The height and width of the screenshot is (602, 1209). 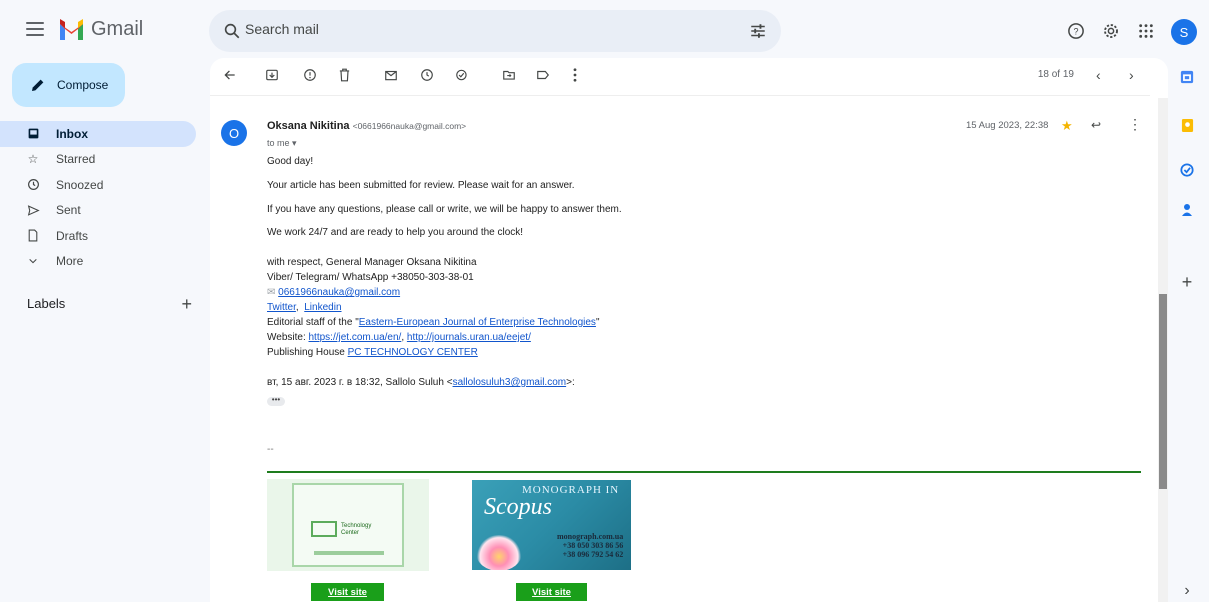 What do you see at coordinates (33, 159) in the screenshot?
I see `star-outline-icon: ☆` at bounding box center [33, 159].